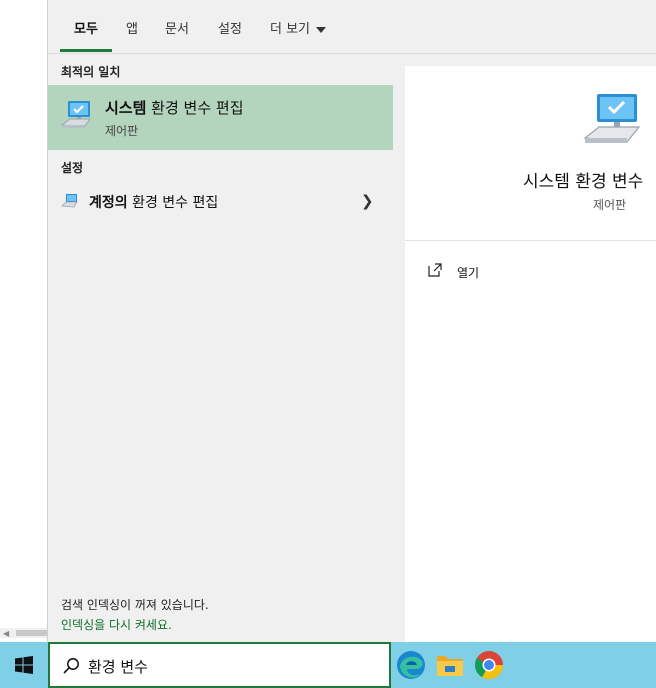 This screenshot has height=688, width=656. I want to click on open-action-label: 열기, so click(468, 273).